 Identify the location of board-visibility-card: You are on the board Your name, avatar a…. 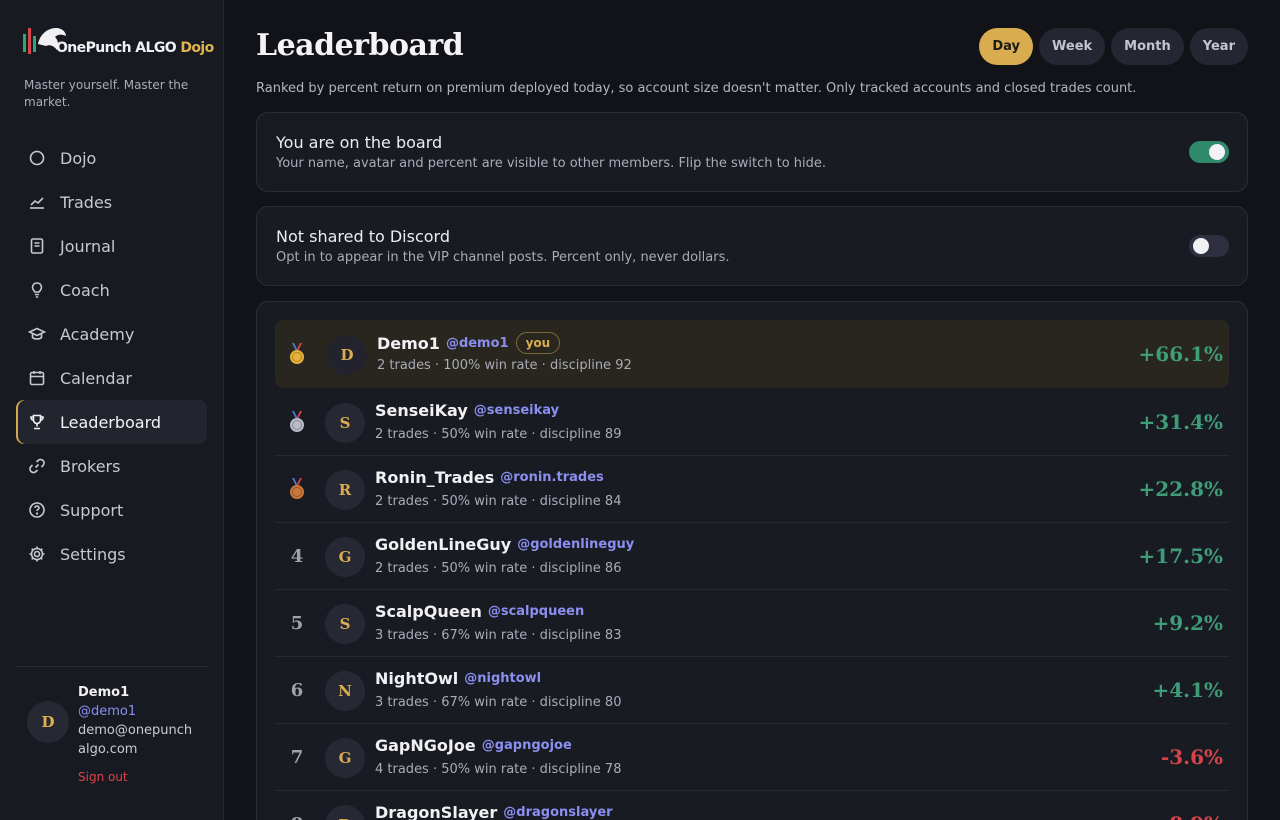
(752, 152).